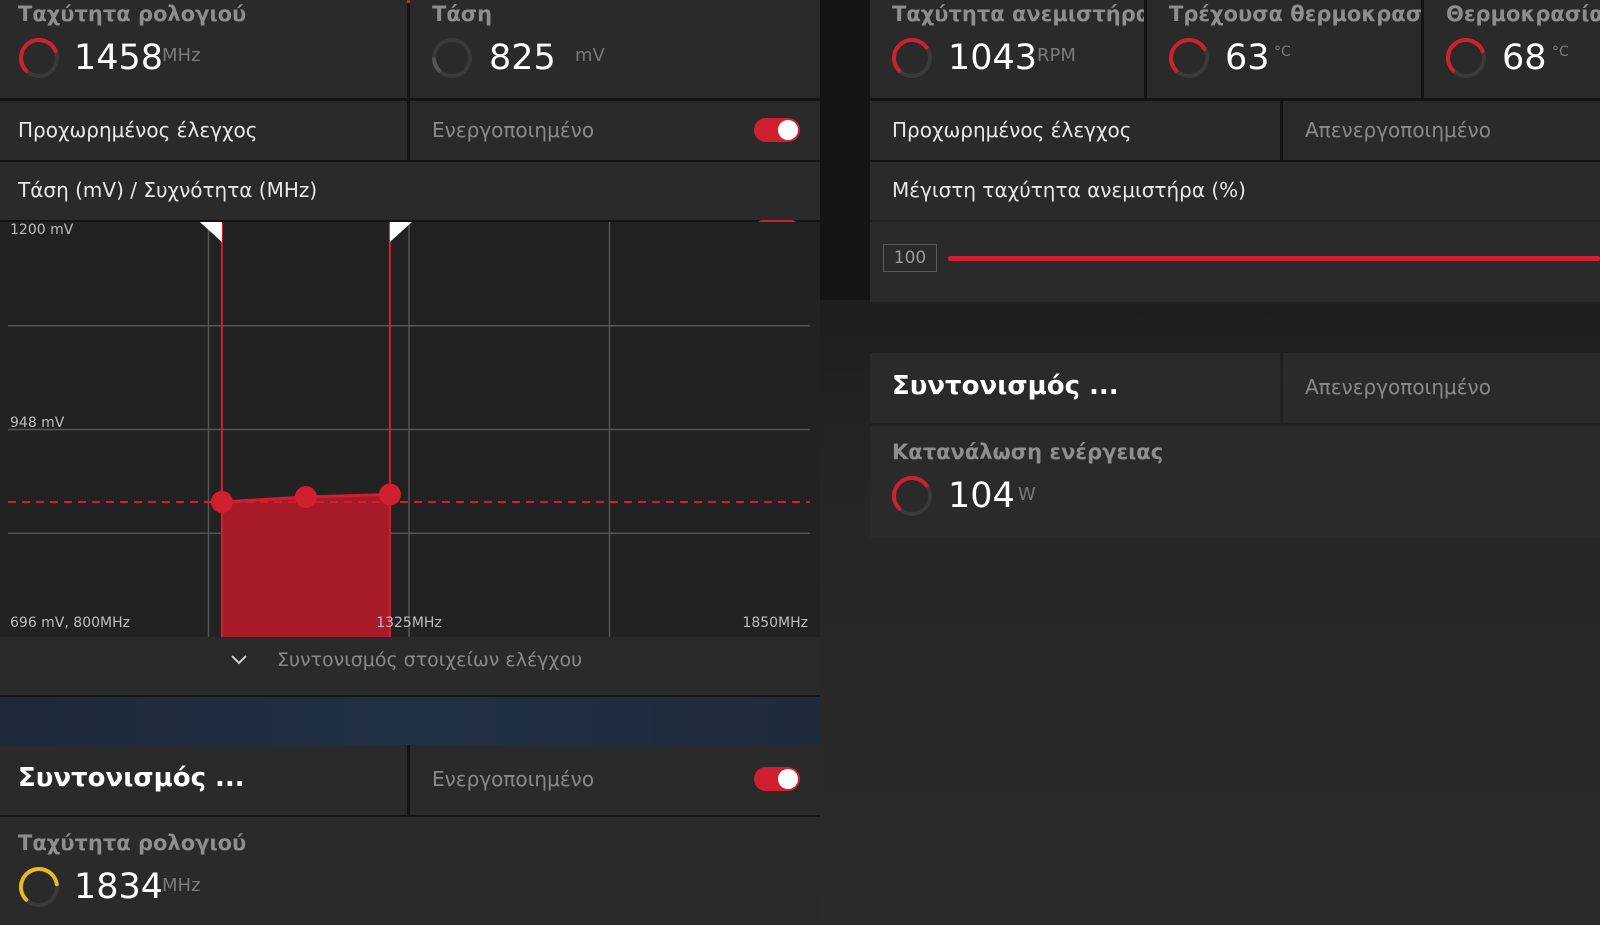 Image resolution: width=1600 pixels, height=925 pixels. What do you see at coordinates (305, 565) in the screenshot?
I see `curve-fill-area` at bounding box center [305, 565].